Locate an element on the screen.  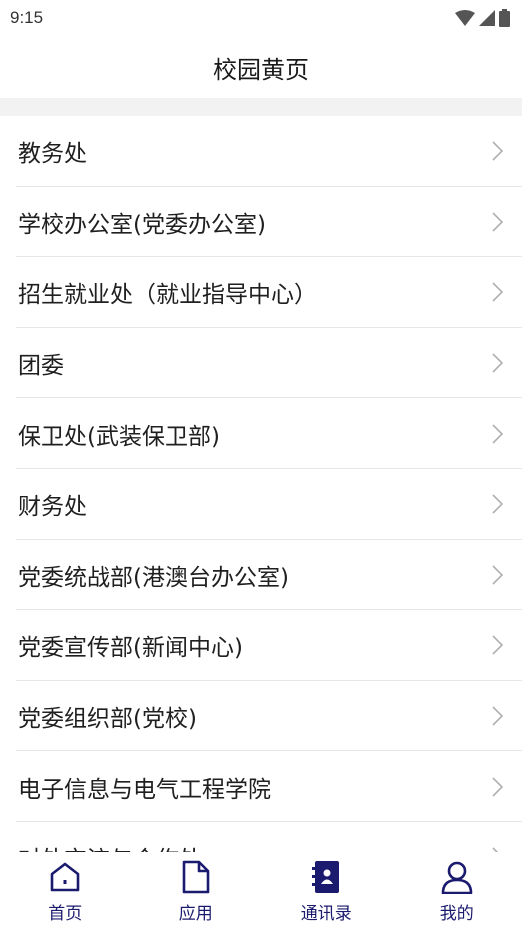
list-item: 学校办公室(党委办公室) is located at coordinates (261, 222).